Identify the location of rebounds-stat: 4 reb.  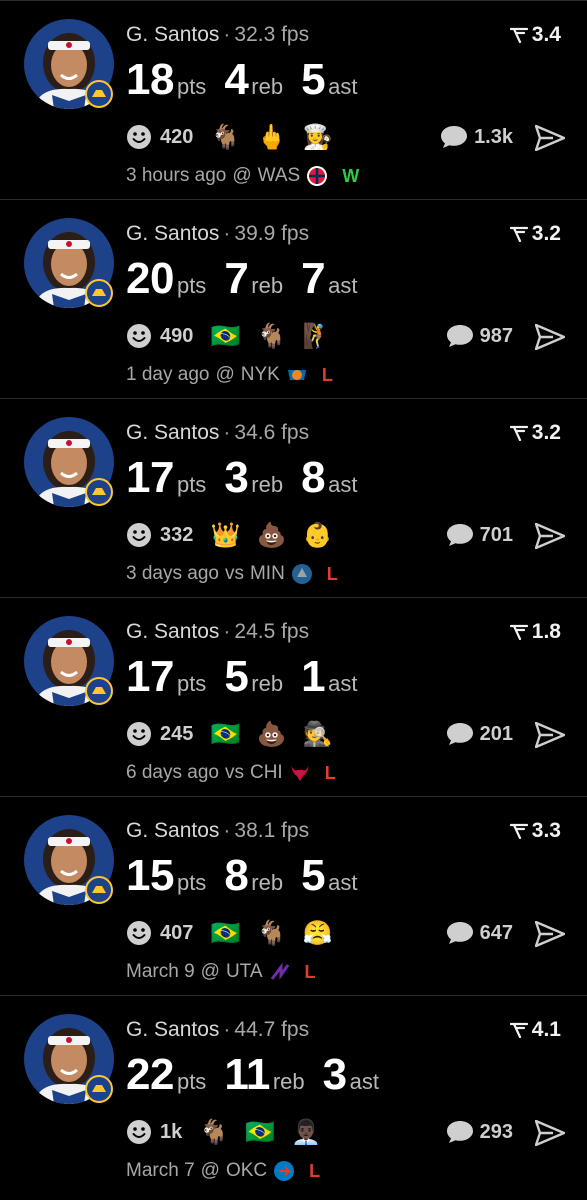
(253, 80).